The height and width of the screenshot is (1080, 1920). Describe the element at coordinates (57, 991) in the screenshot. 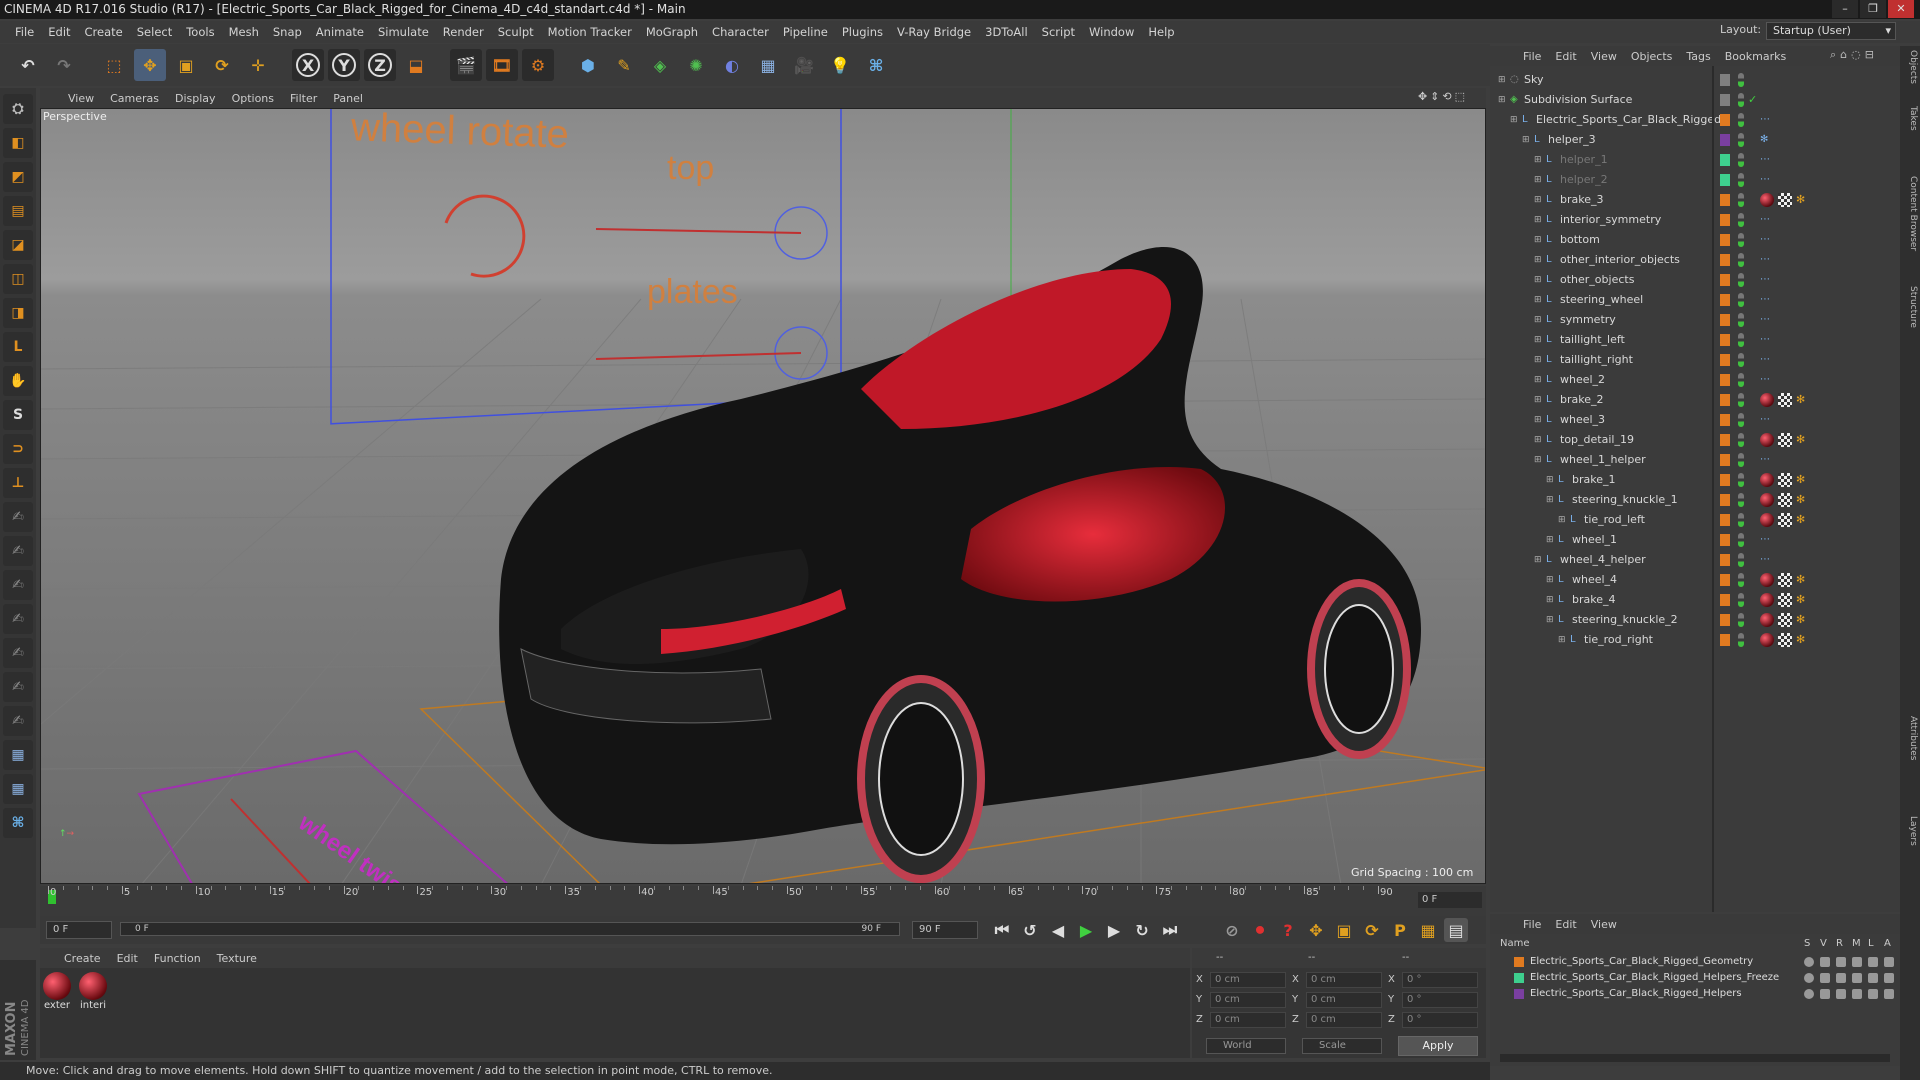

I see `material-swatch: exter` at that location.